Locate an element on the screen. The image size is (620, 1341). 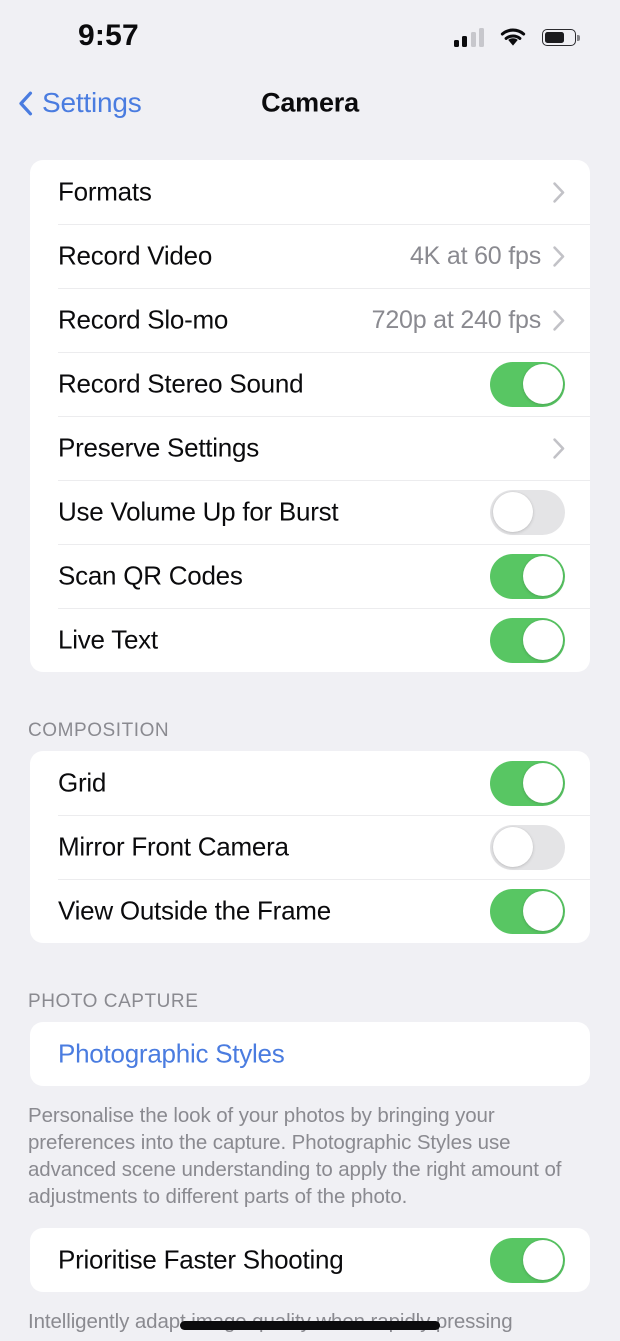
row-label: Formats is located at coordinates (105, 191).